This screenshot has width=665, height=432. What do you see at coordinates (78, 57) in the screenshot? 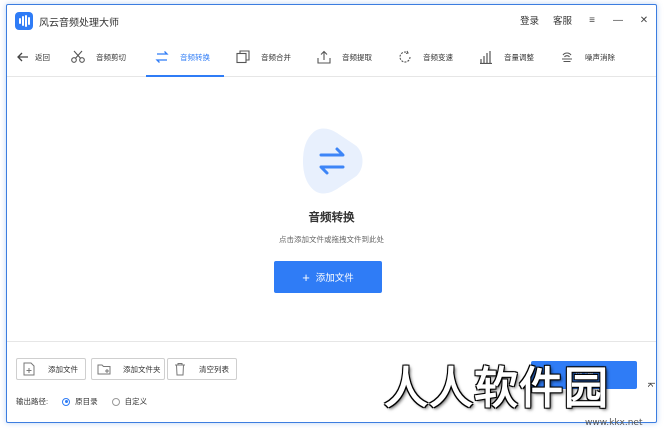
I see `scissors-icon` at bounding box center [78, 57].